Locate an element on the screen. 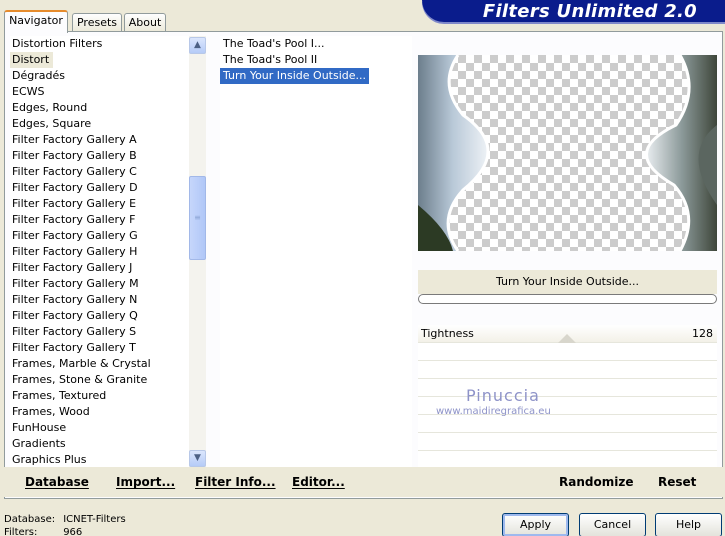 This screenshot has height=536, width=725. slider-panel: Tightness 128 is located at coordinates (567, 397).